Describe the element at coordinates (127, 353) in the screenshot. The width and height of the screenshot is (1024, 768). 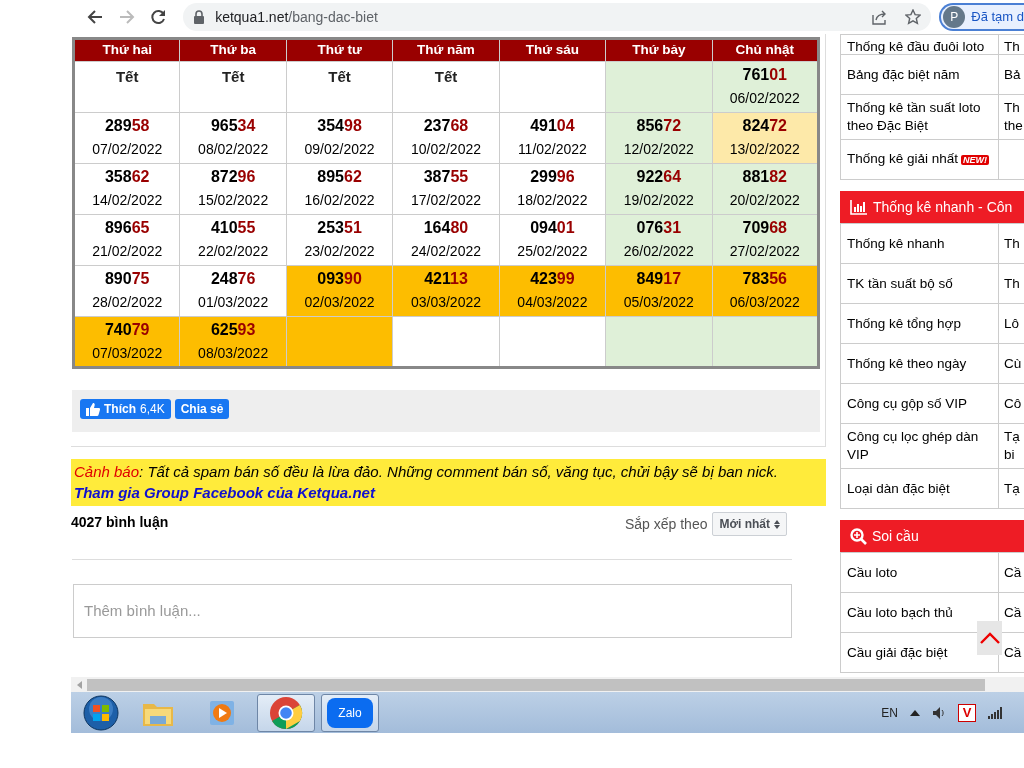
I see `result-date: 07/03/2022` at that location.